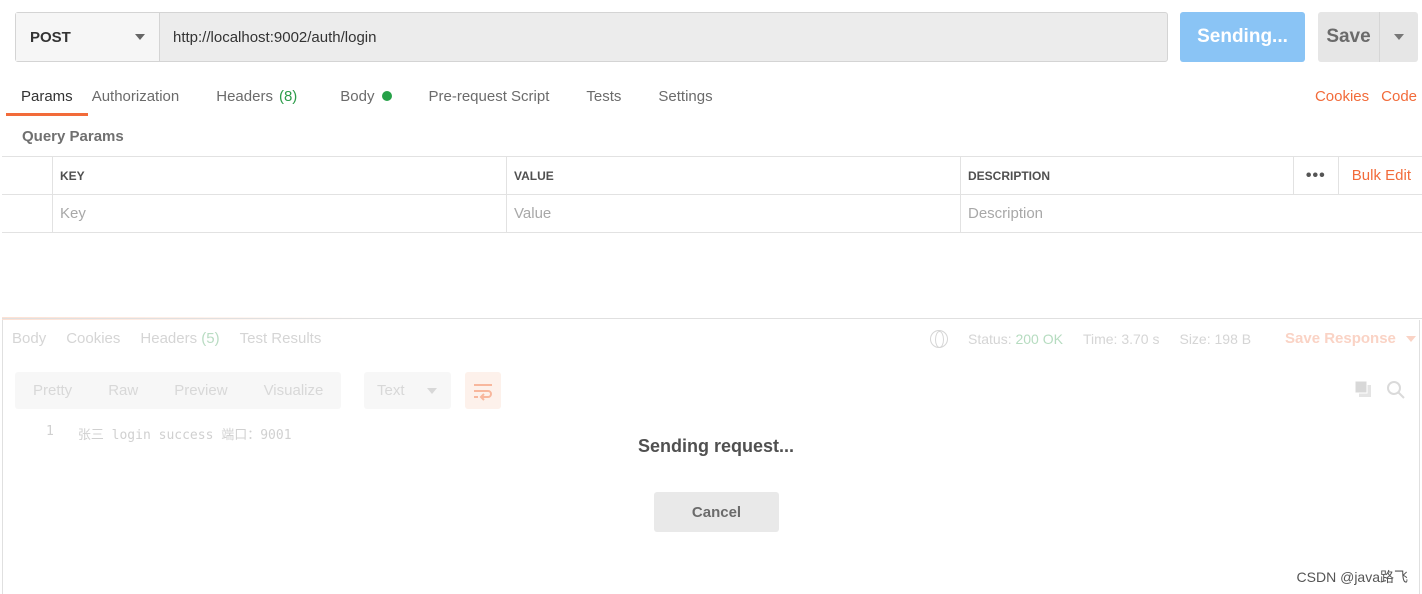  I want to click on format-preview: Preview, so click(200, 390).